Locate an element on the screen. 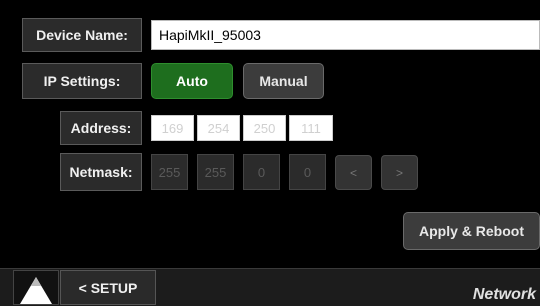 The width and height of the screenshot is (540, 306). logo-icon is located at coordinates (36, 290).